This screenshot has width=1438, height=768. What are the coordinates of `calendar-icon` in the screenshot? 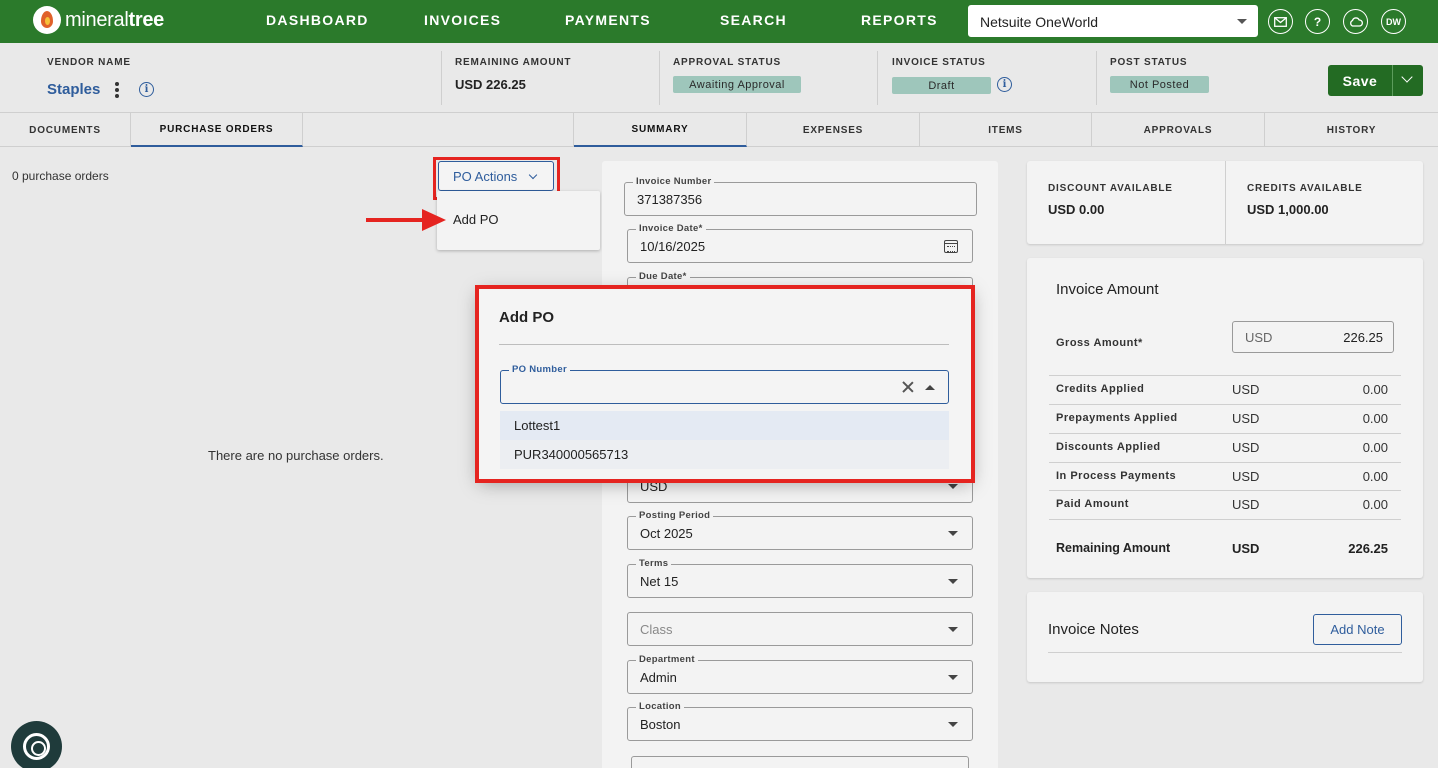 It's located at (951, 246).